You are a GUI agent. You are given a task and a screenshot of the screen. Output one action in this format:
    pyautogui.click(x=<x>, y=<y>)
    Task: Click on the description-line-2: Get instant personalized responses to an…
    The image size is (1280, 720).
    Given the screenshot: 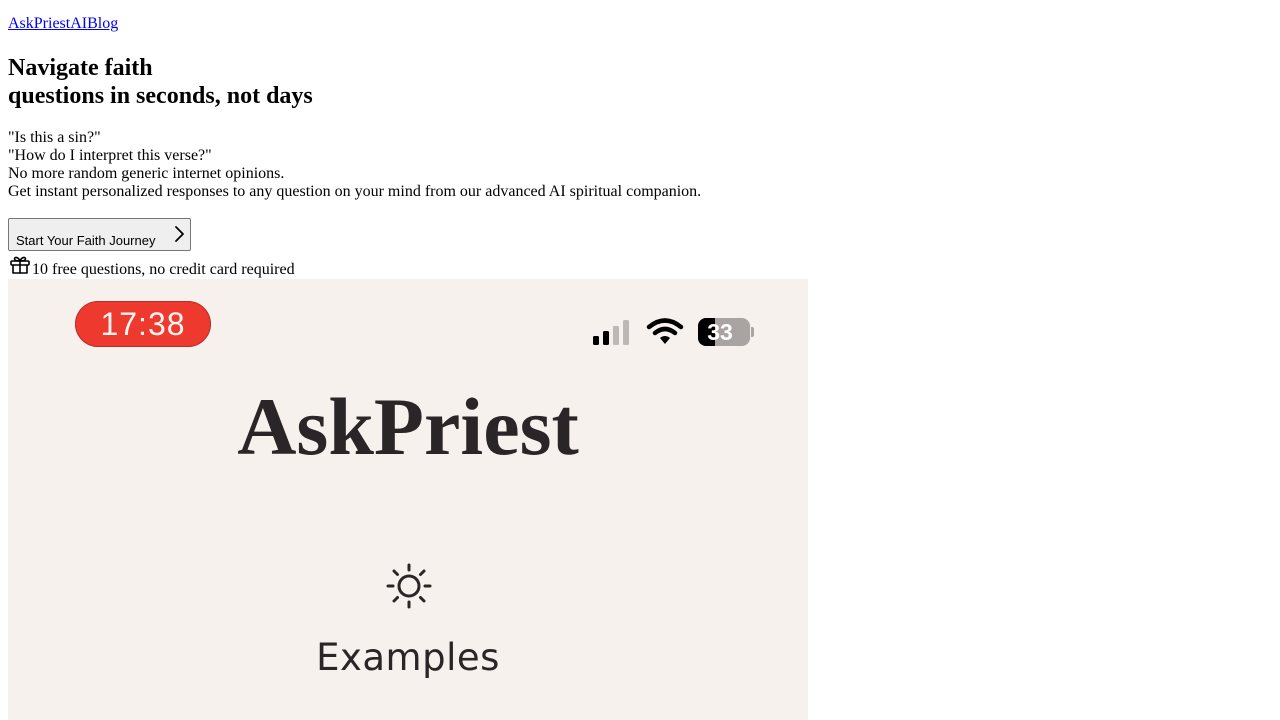 What is the action you would take?
    pyautogui.click(x=355, y=191)
    